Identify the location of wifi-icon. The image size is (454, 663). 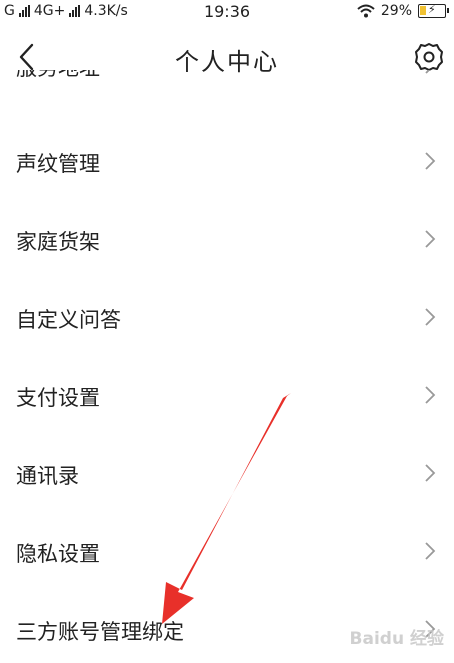
(366, 11).